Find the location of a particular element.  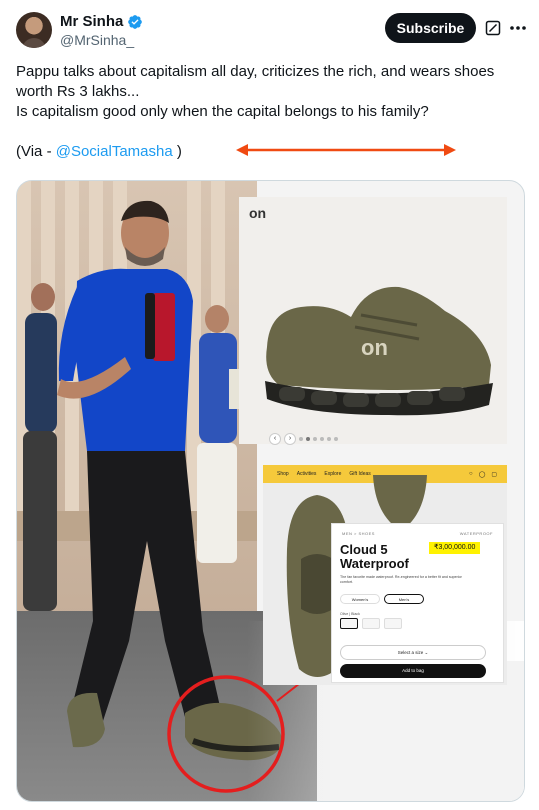

author-display-name: Mr Sinha is located at coordinates (91, 21).